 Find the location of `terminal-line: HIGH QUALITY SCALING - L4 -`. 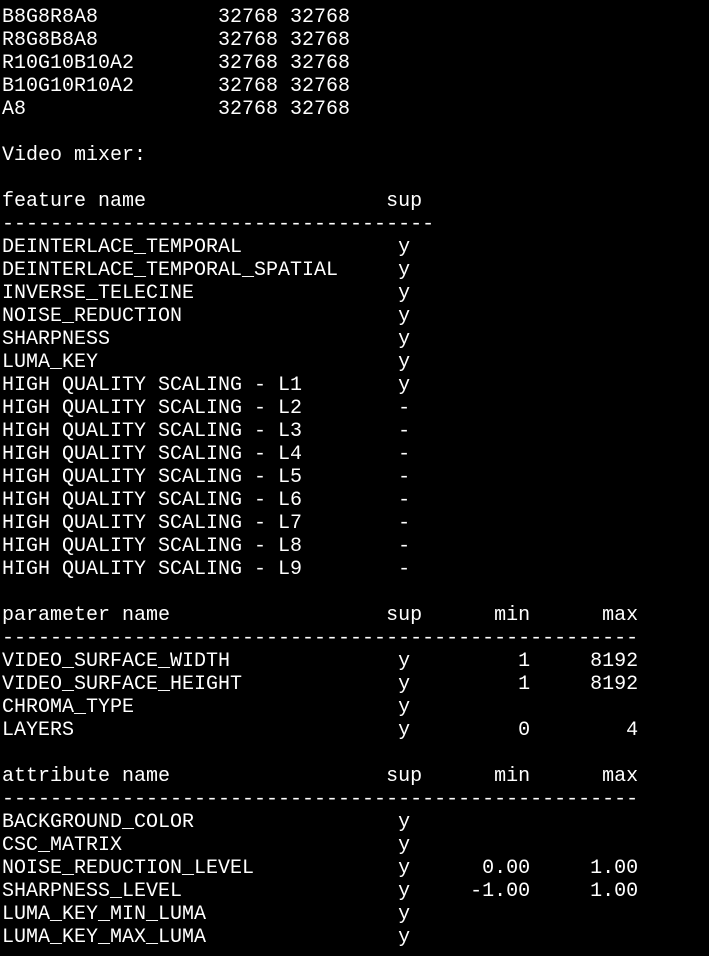

terminal-line: HIGH QUALITY SCALING - L4 - is located at coordinates (206, 454).